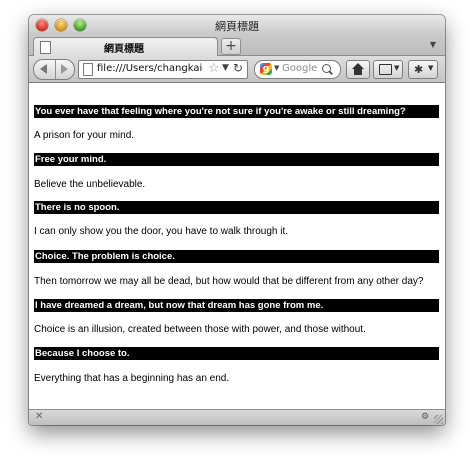 This screenshot has width=474, height=462. Describe the element at coordinates (236, 256) in the screenshot. I see `question-heading: Choice. The problem is choice.` at that location.